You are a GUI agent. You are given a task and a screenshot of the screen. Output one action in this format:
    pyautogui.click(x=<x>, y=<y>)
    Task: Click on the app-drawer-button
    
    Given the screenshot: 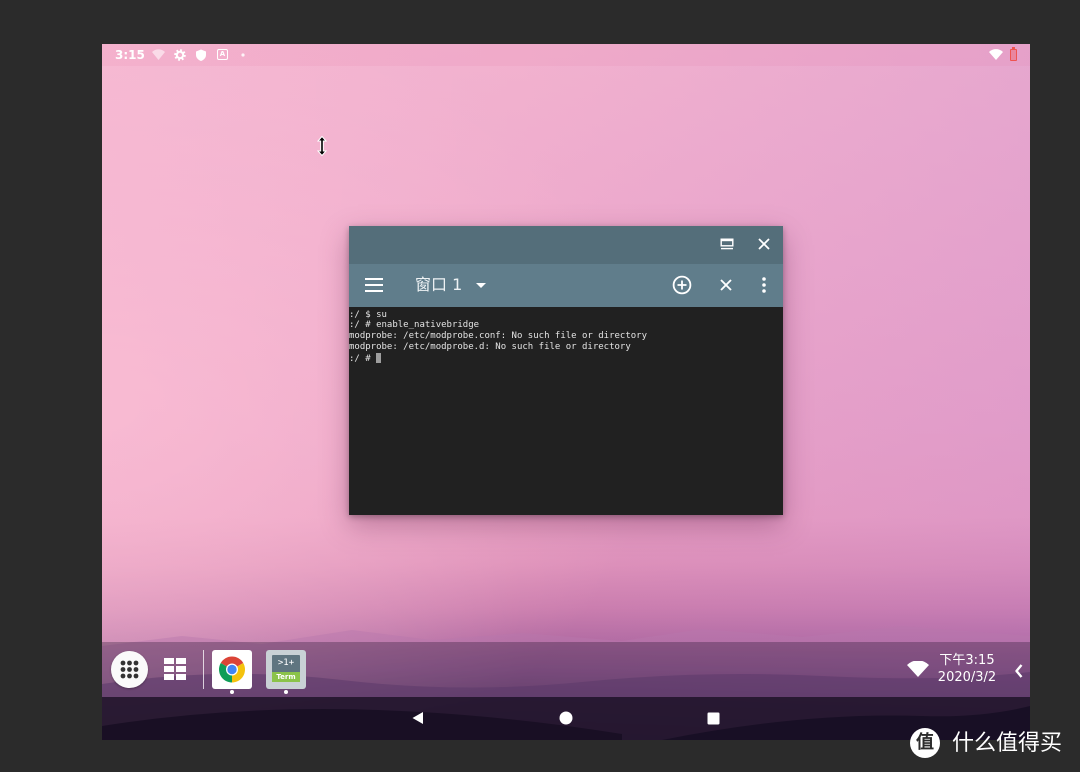 What is the action you would take?
    pyautogui.click(x=129, y=669)
    